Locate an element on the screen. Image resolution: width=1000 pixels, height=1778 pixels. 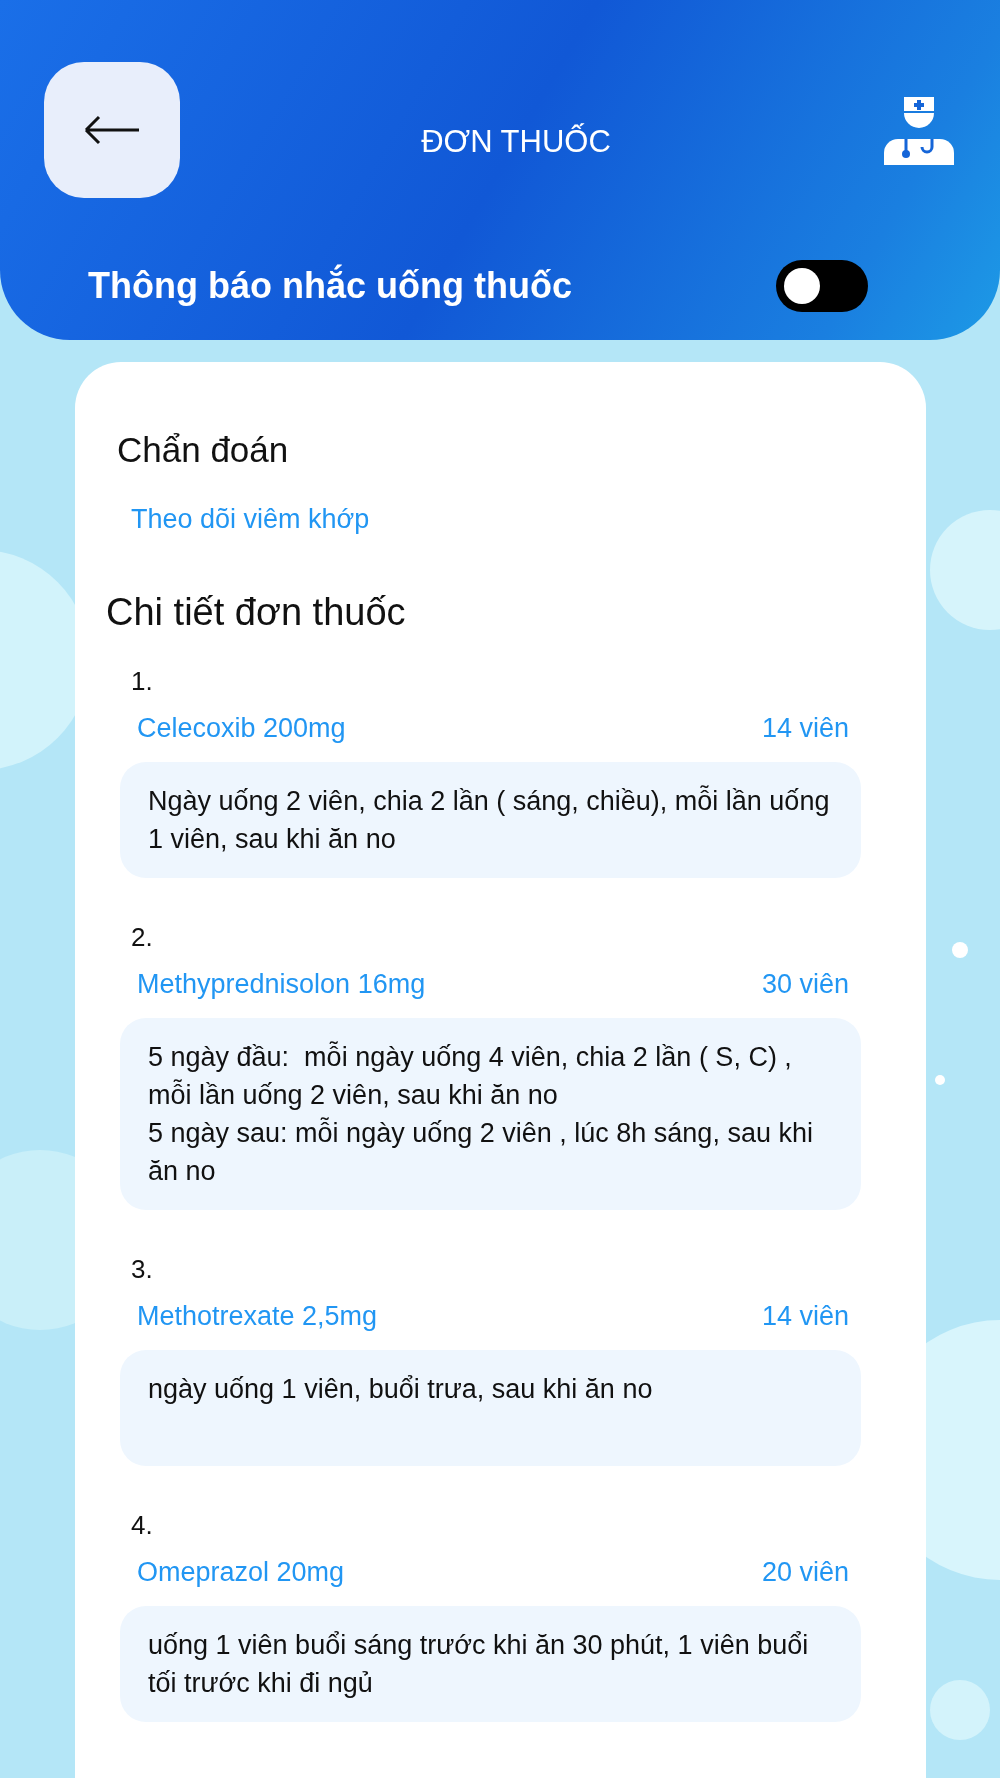
drug-quantity: 30 viên is located at coordinates (805, 984).